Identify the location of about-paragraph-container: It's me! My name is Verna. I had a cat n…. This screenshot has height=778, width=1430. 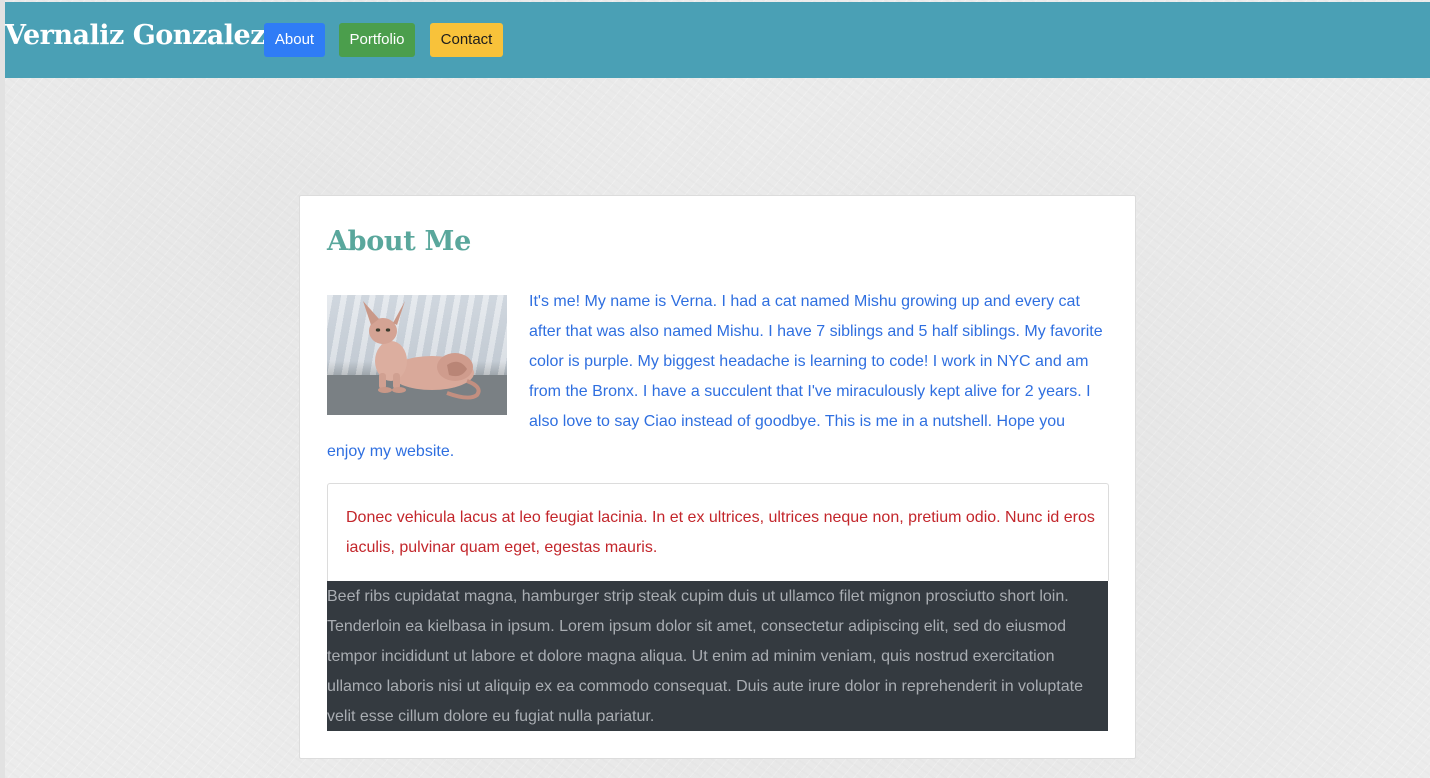
(717, 377).